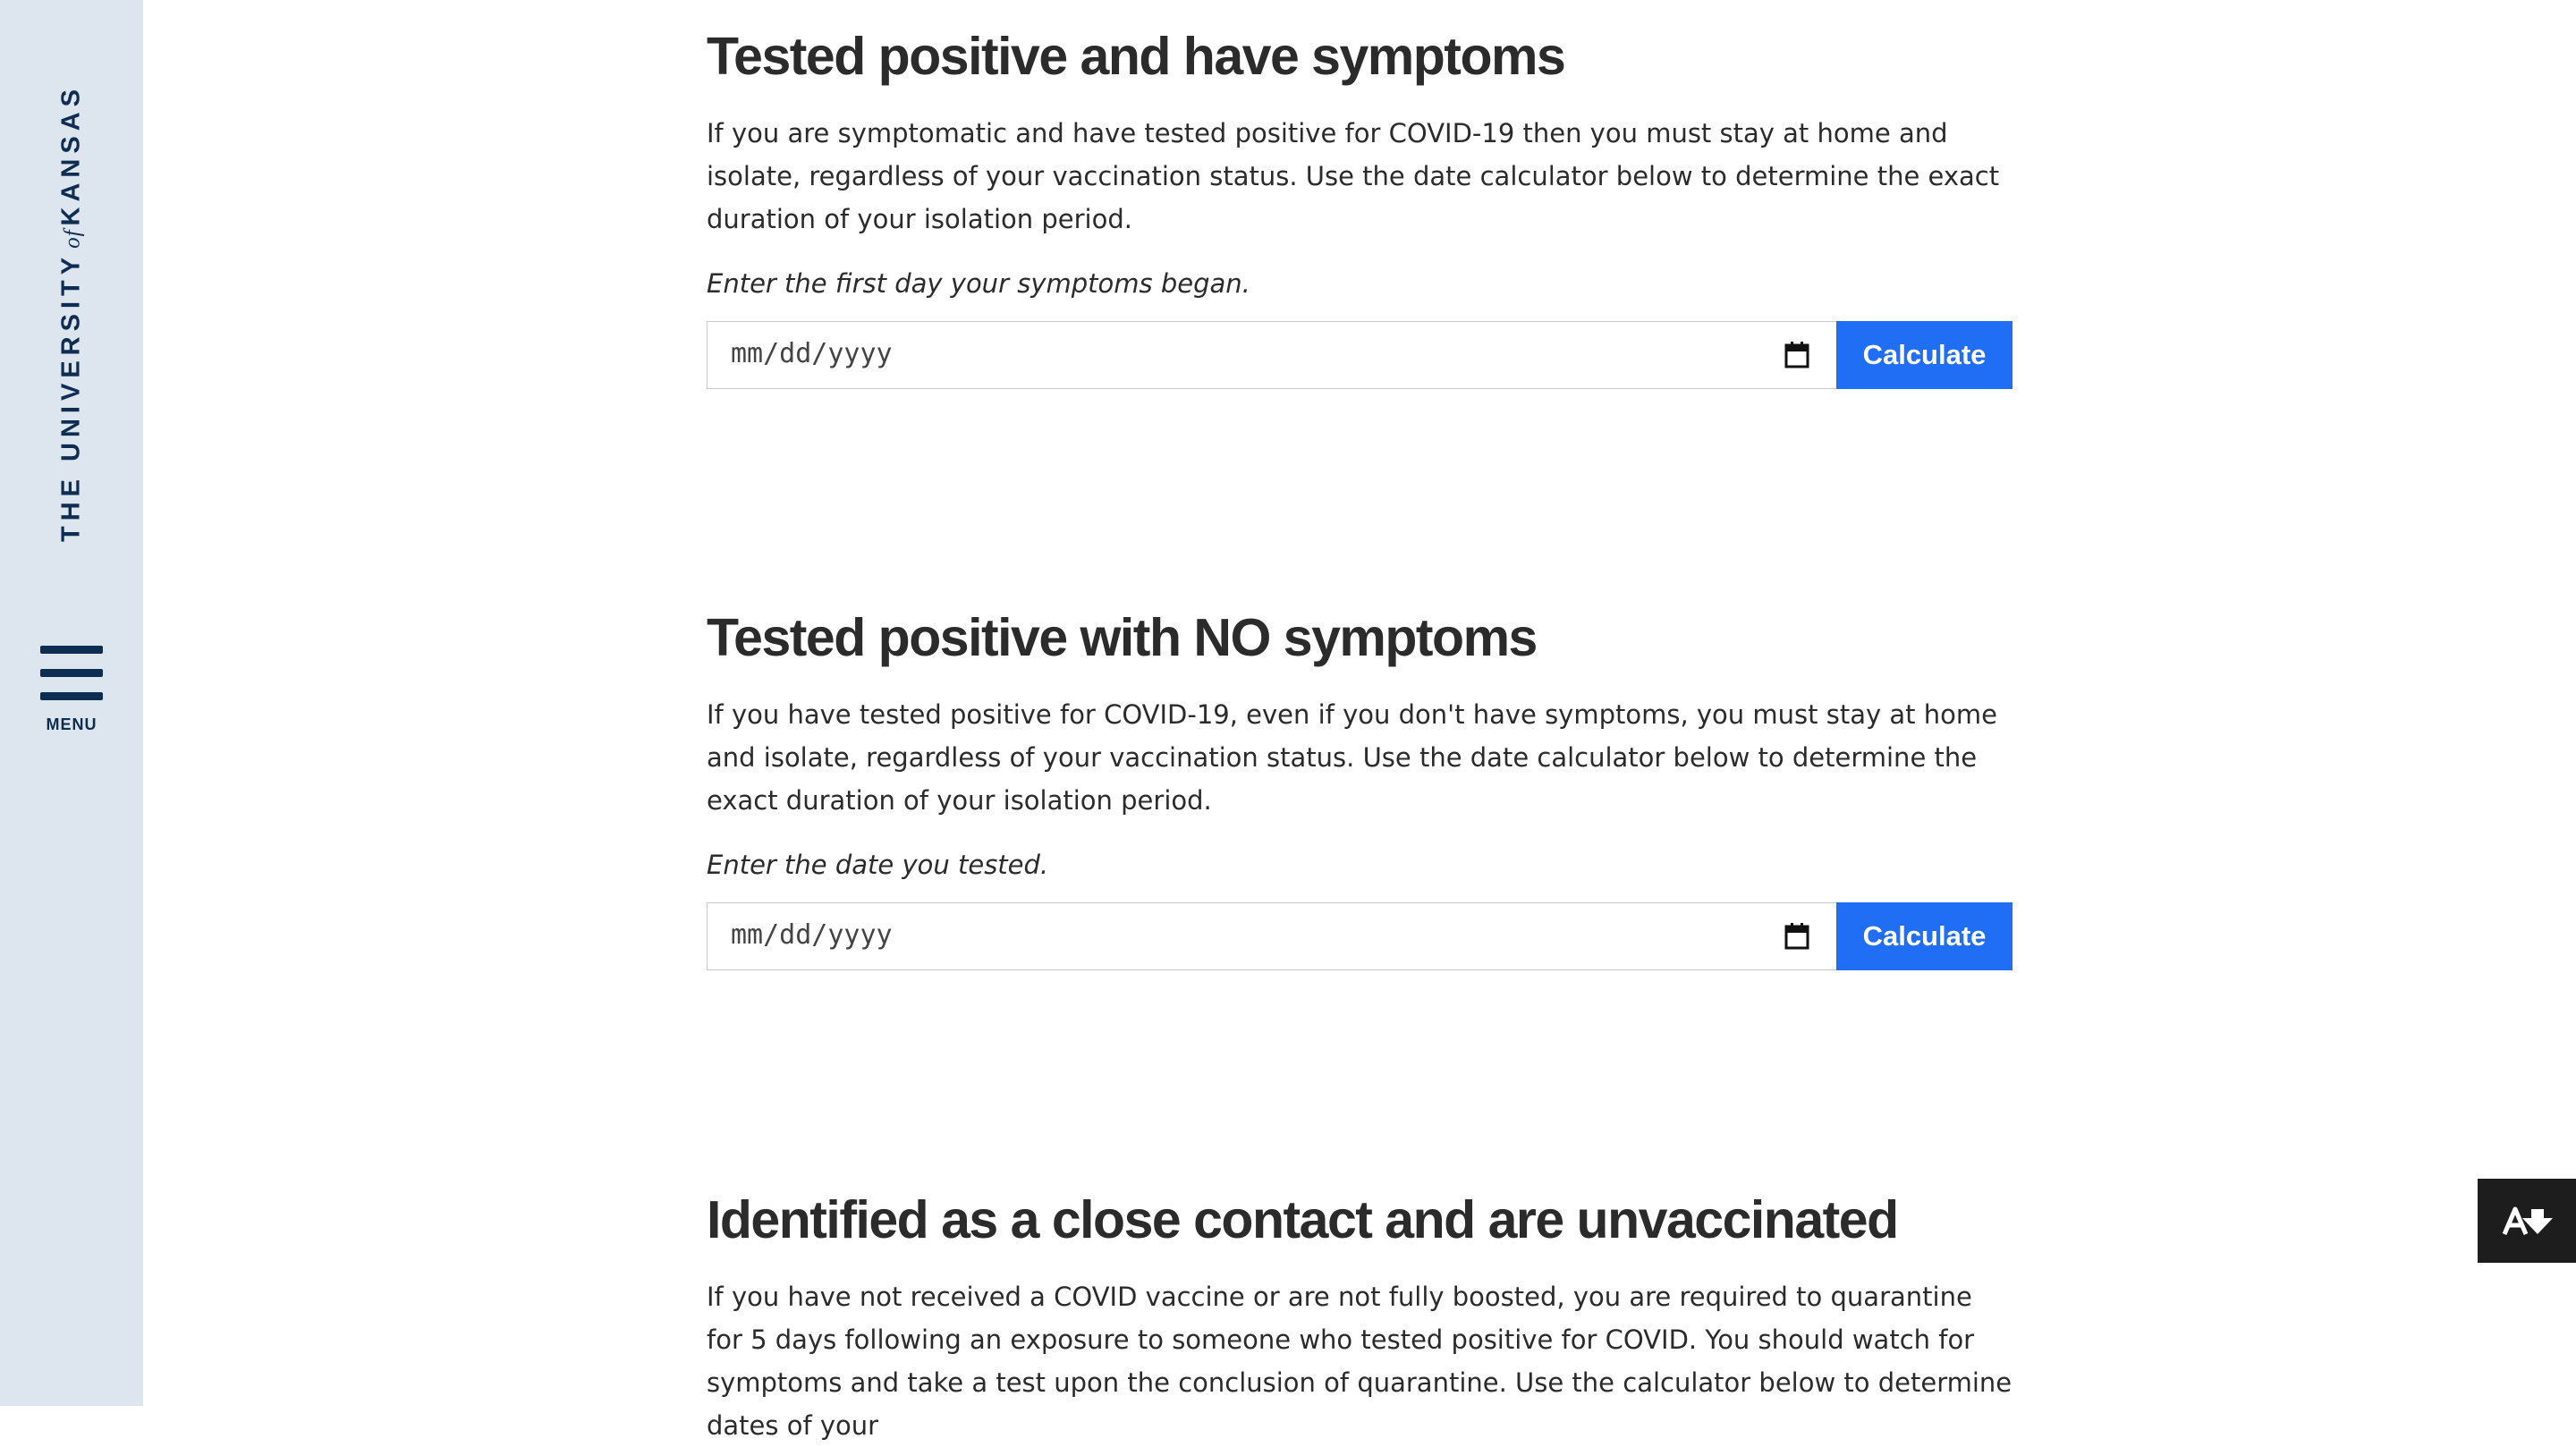 The image size is (2576, 1447). I want to click on logo-part1: THE UNIVERSITY, so click(71, 397).